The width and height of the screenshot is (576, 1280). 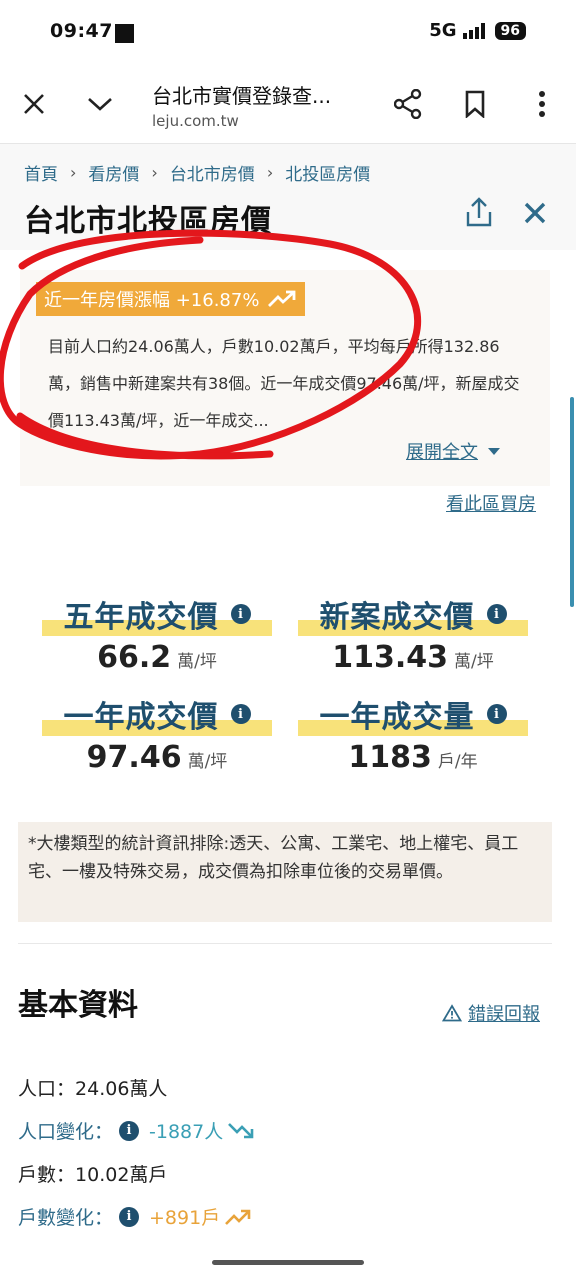 I want to click on close-tab-icon, so click(x=34, y=104).